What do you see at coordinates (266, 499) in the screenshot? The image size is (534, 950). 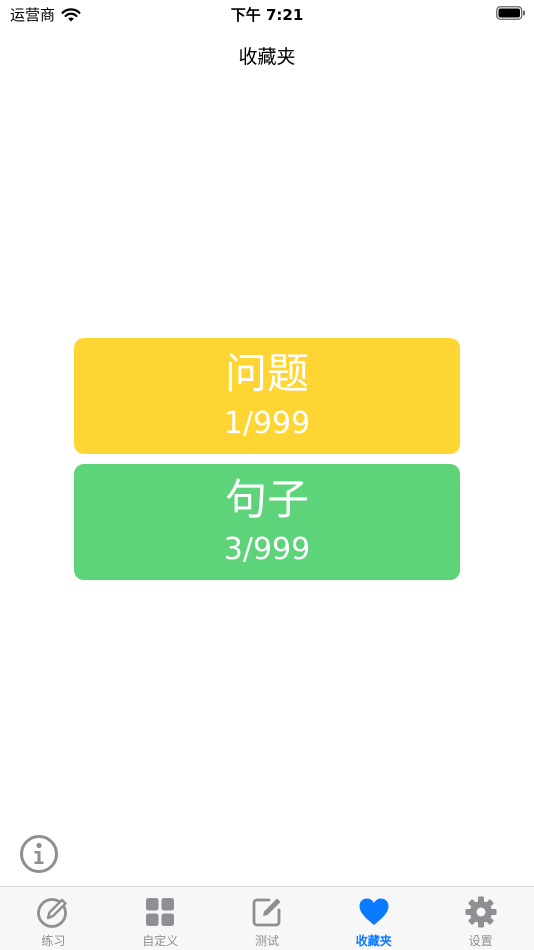 I see `card-title: 句子` at bounding box center [266, 499].